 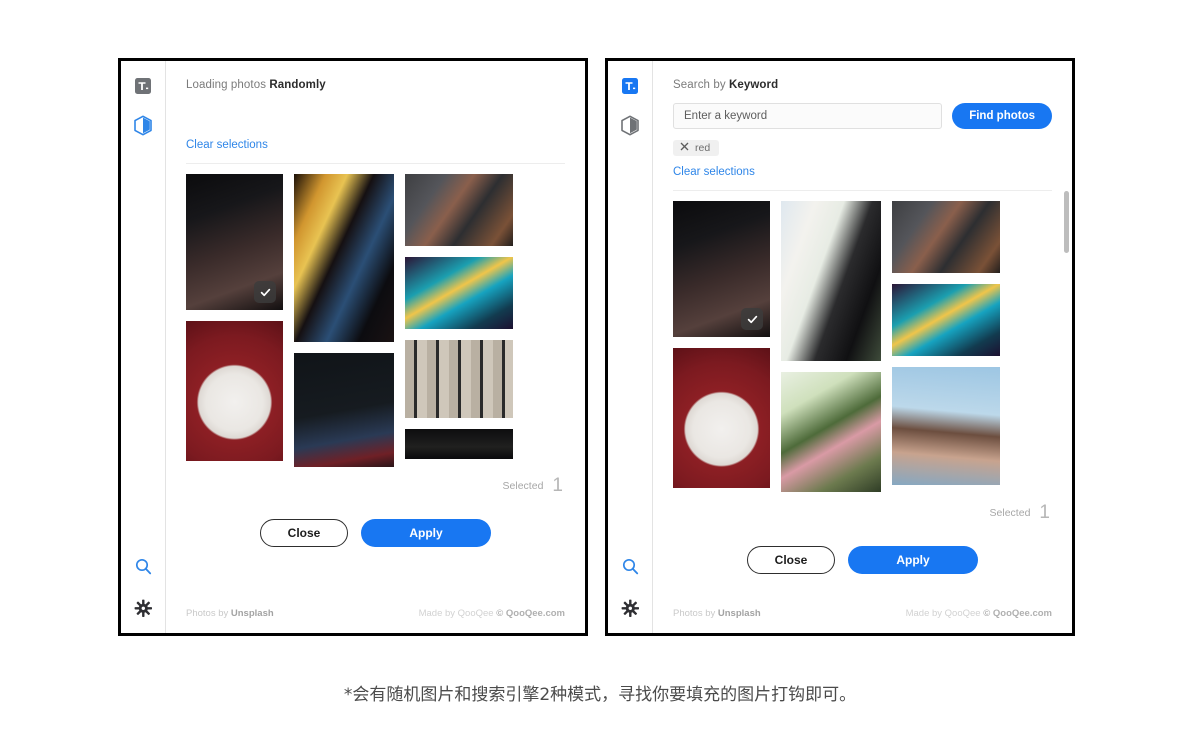 I want to click on panel-title-strong: Randomly, so click(x=297, y=85).